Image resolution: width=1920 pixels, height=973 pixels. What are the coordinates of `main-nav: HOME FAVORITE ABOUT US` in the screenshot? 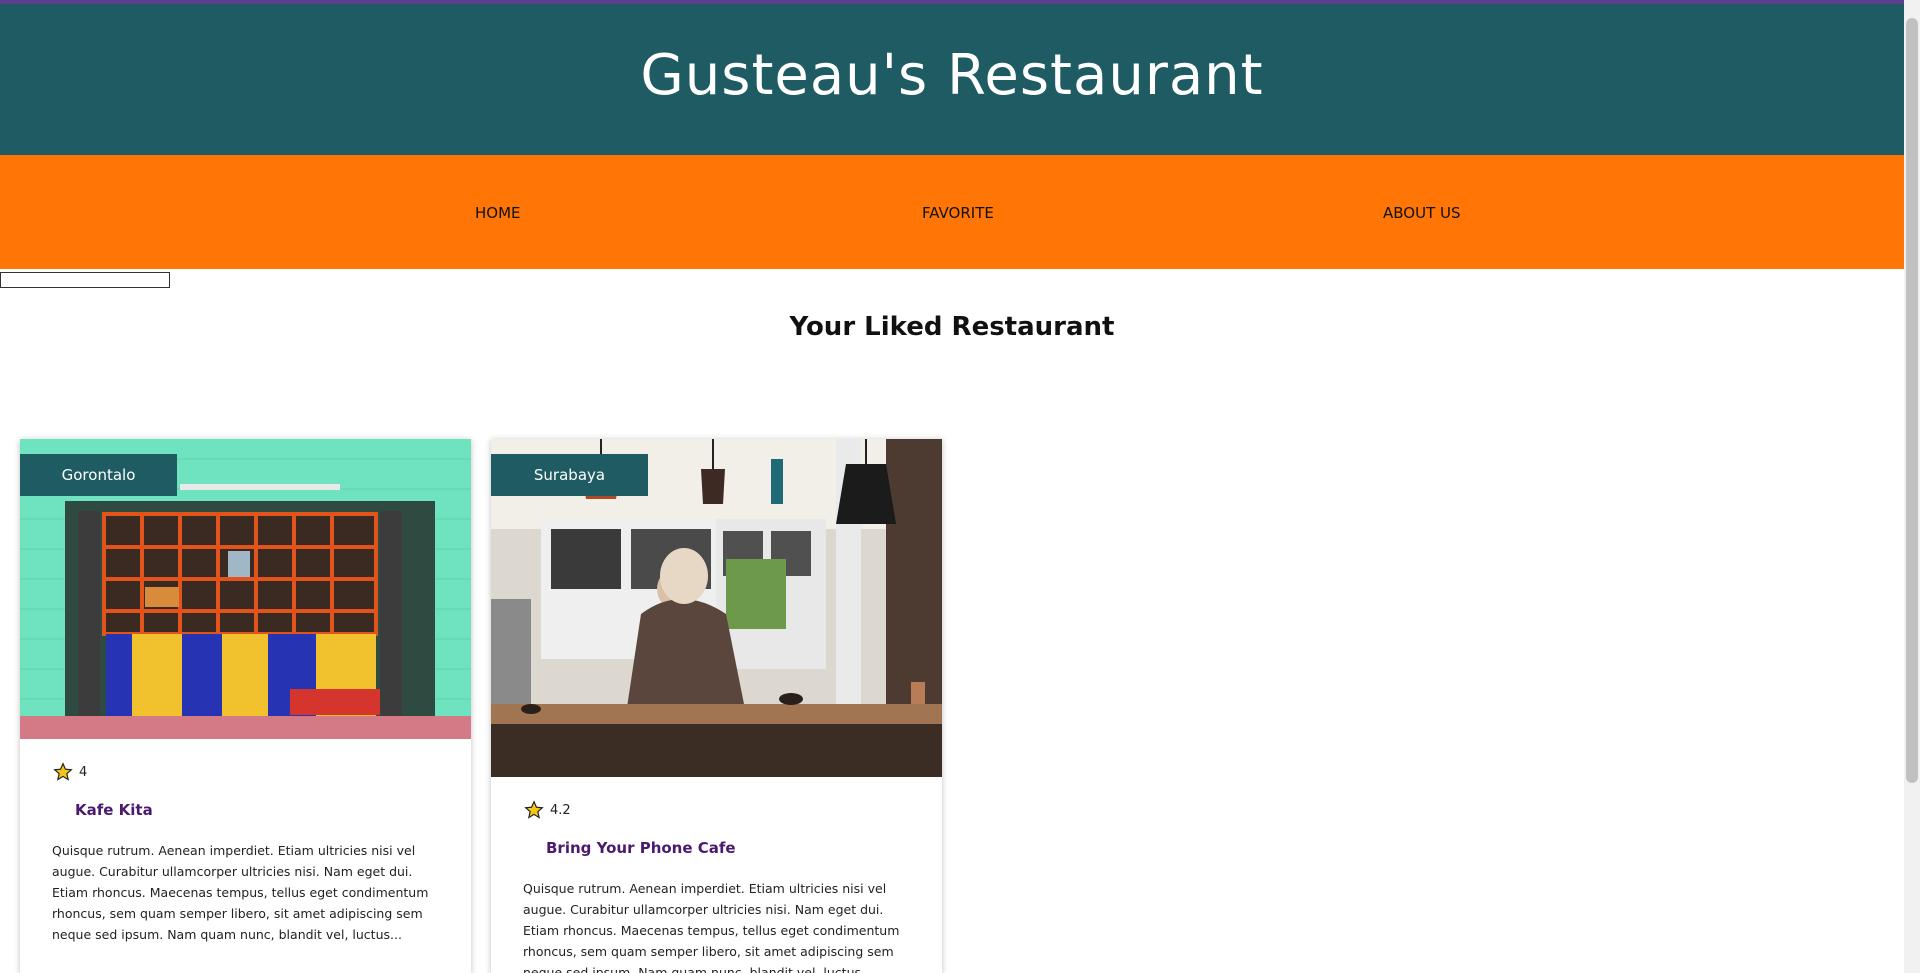 It's located at (952, 212).